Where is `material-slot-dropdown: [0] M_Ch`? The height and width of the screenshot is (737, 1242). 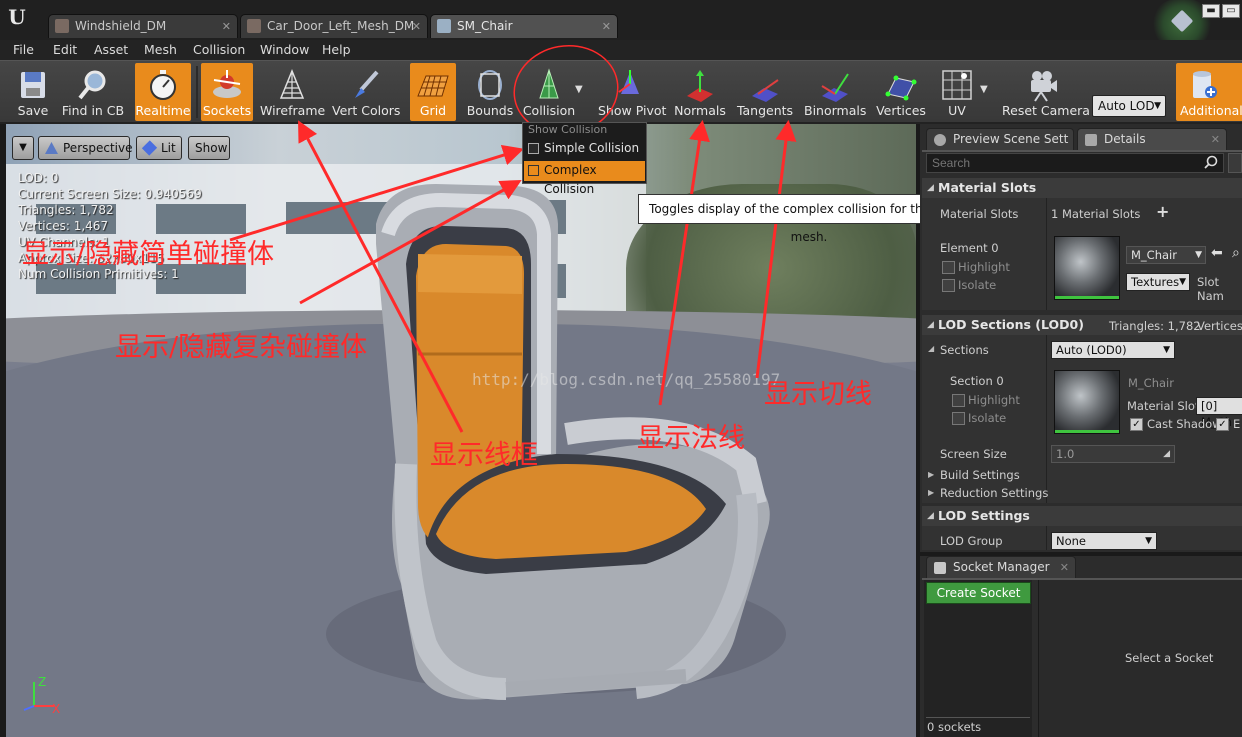 material-slot-dropdown: [0] M_Ch is located at coordinates (1219, 413).